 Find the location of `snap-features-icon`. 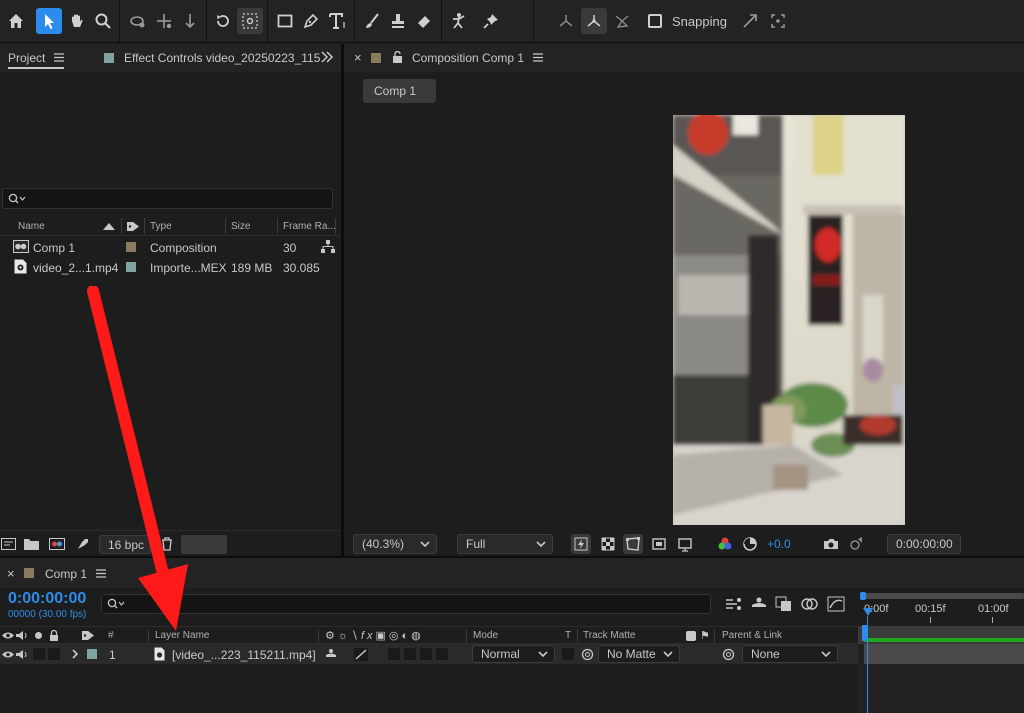

snap-features-icon is located at coordinates (778, 21).